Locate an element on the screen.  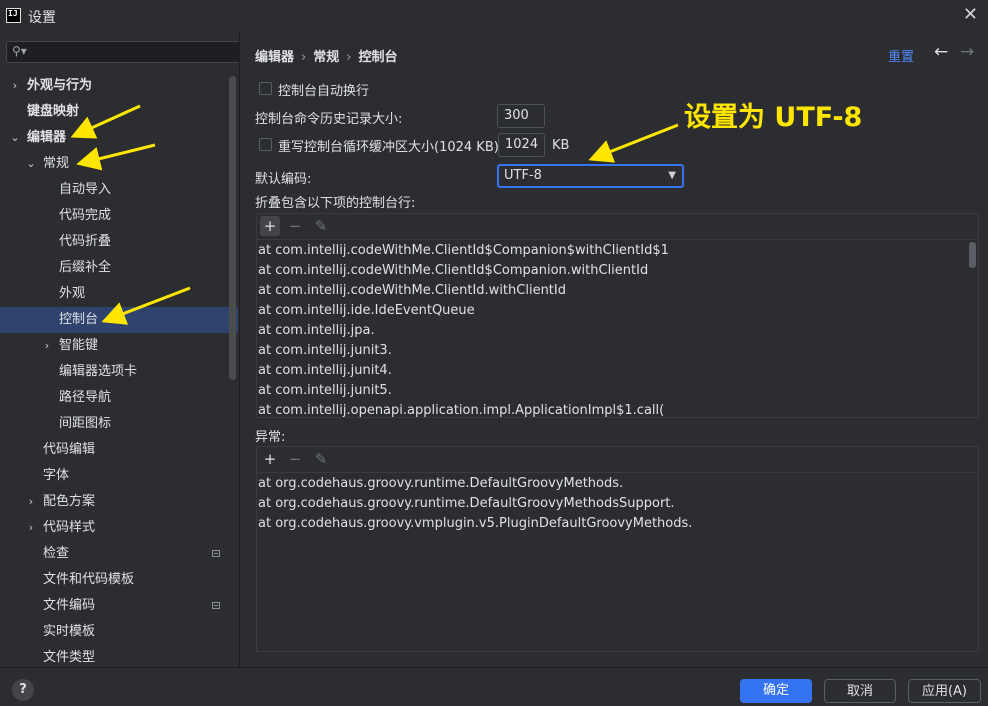
apply-button: 应用(A) is located at coordinates (944, 691).